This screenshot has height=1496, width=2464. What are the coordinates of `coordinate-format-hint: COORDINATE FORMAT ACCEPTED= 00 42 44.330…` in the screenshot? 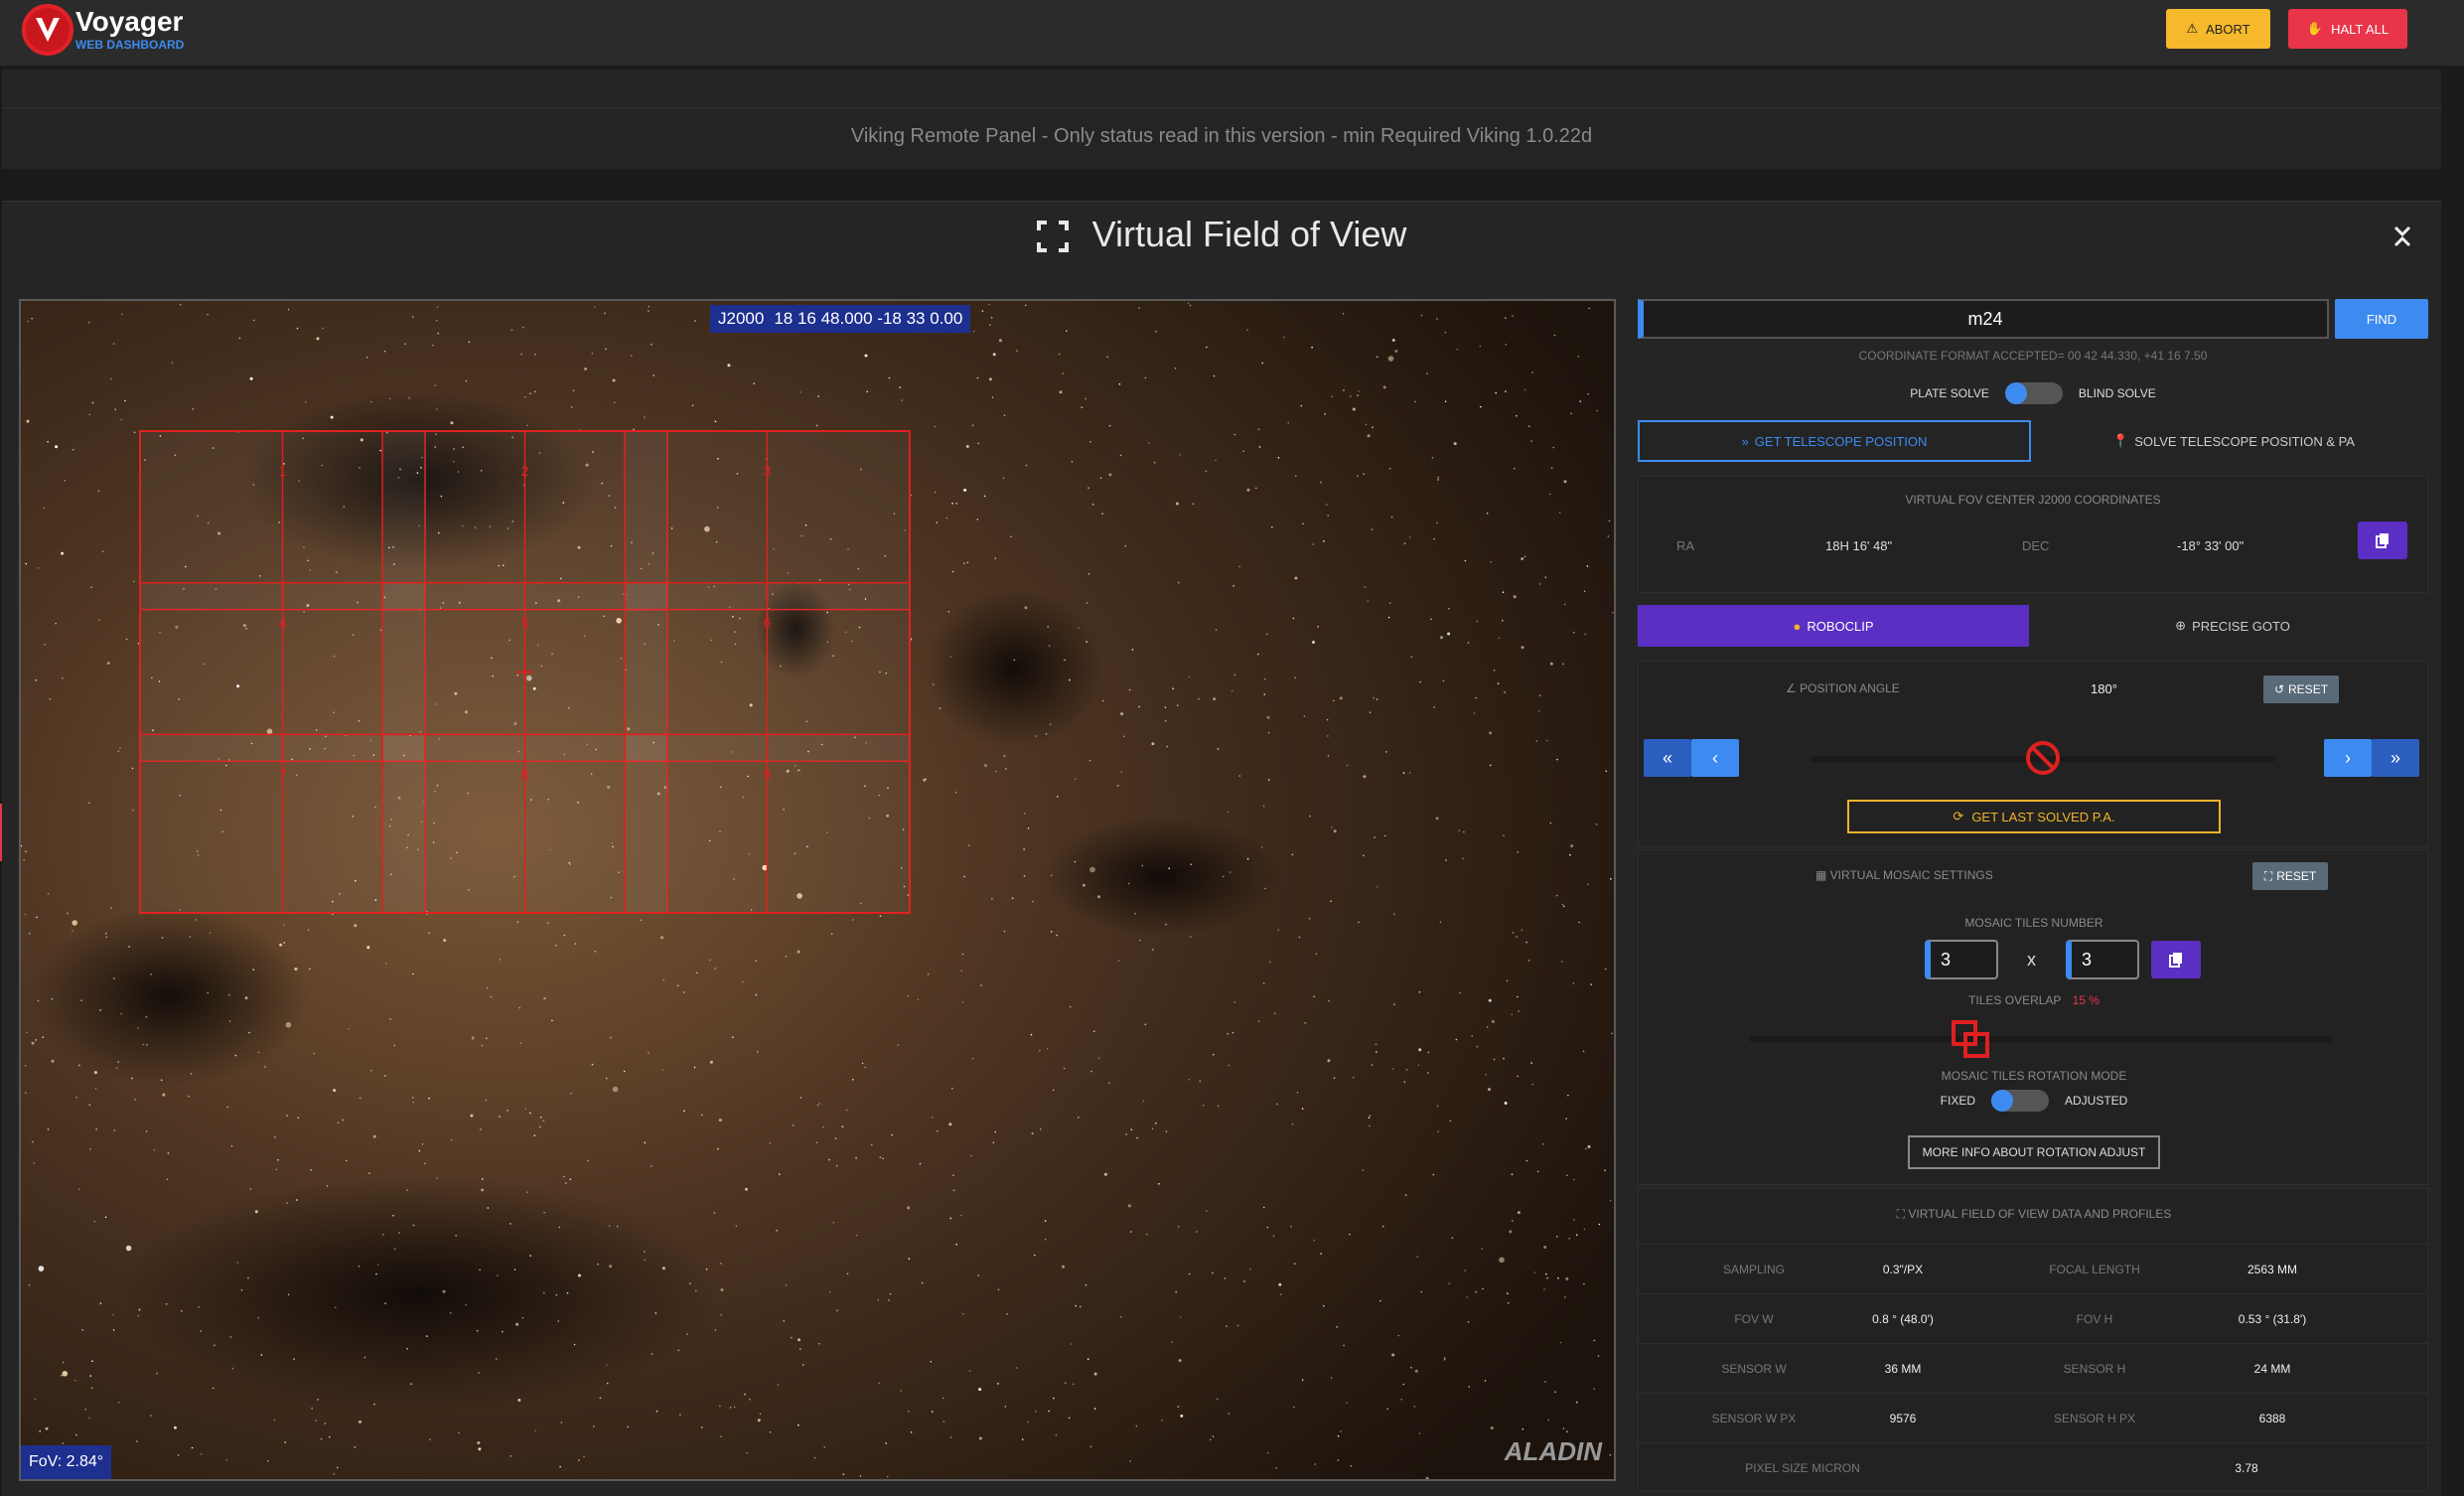 It's located at (2033, 356).